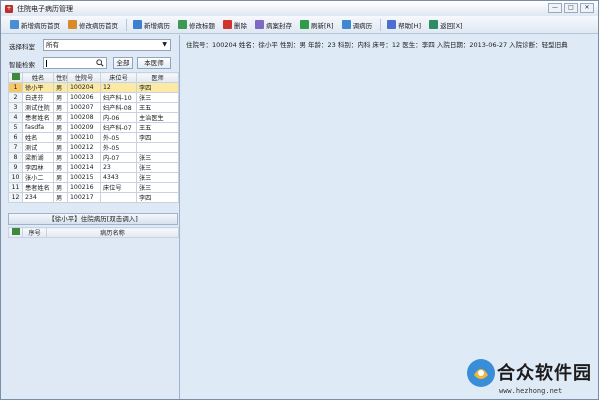 The image size is (599, 400). What do you see at coordinates (38, 77) in the screenshot?
I see `col-header-name: 姓名` at bounding box center [38, 77].